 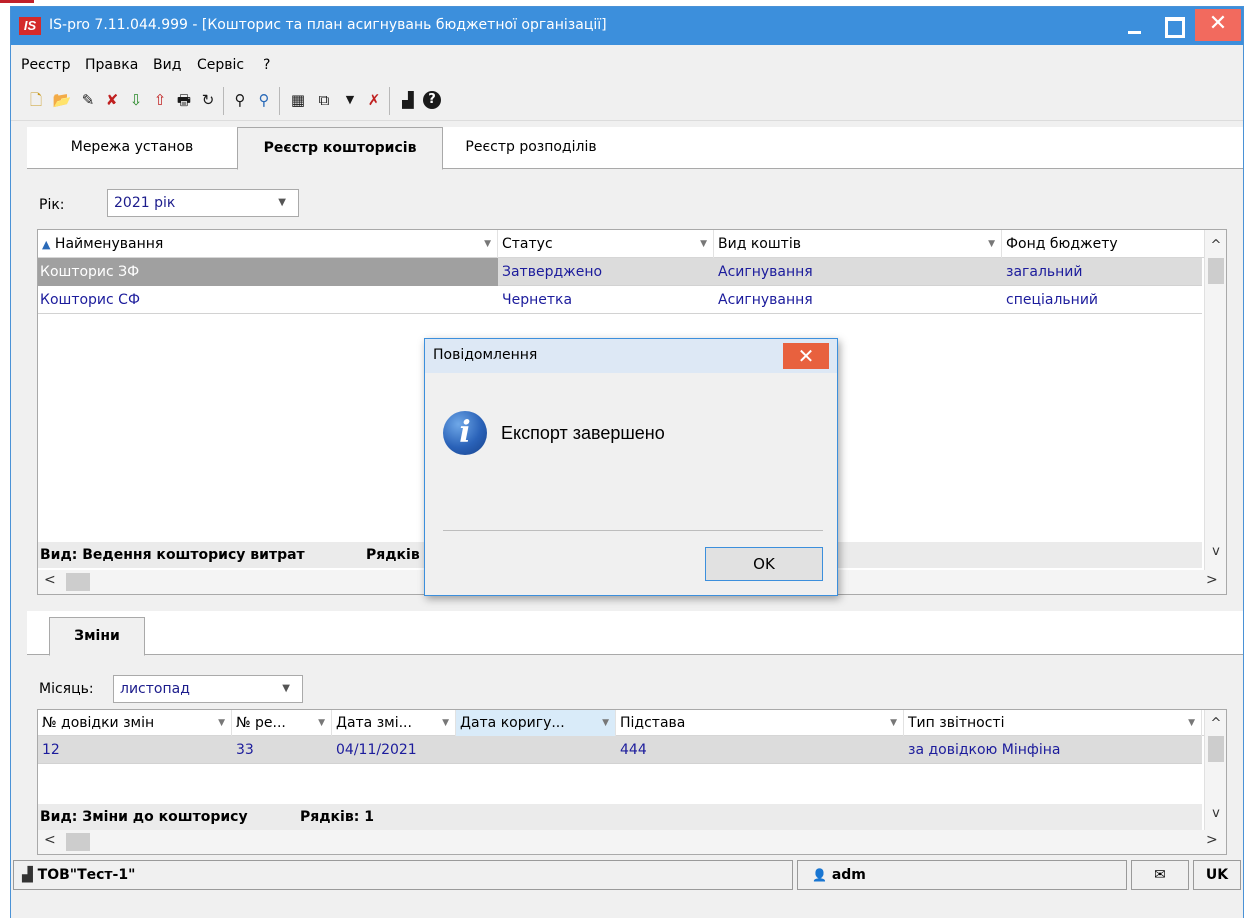 I want to click on grid-view-name: Вид: Ведення кошторису витрат, so click(x=172, y=555).